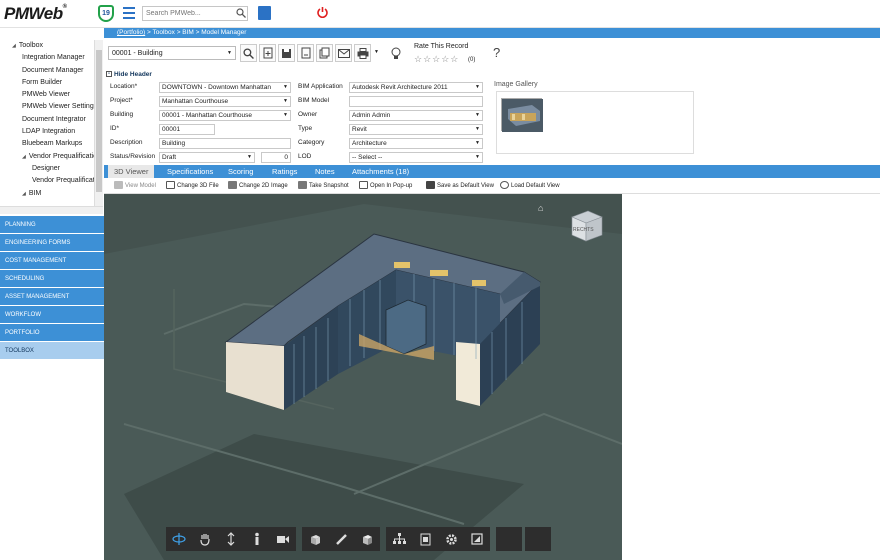  I want to click on location-select: DOWNTOWN - Downtown Manhattan ▼, so click(225, 87).